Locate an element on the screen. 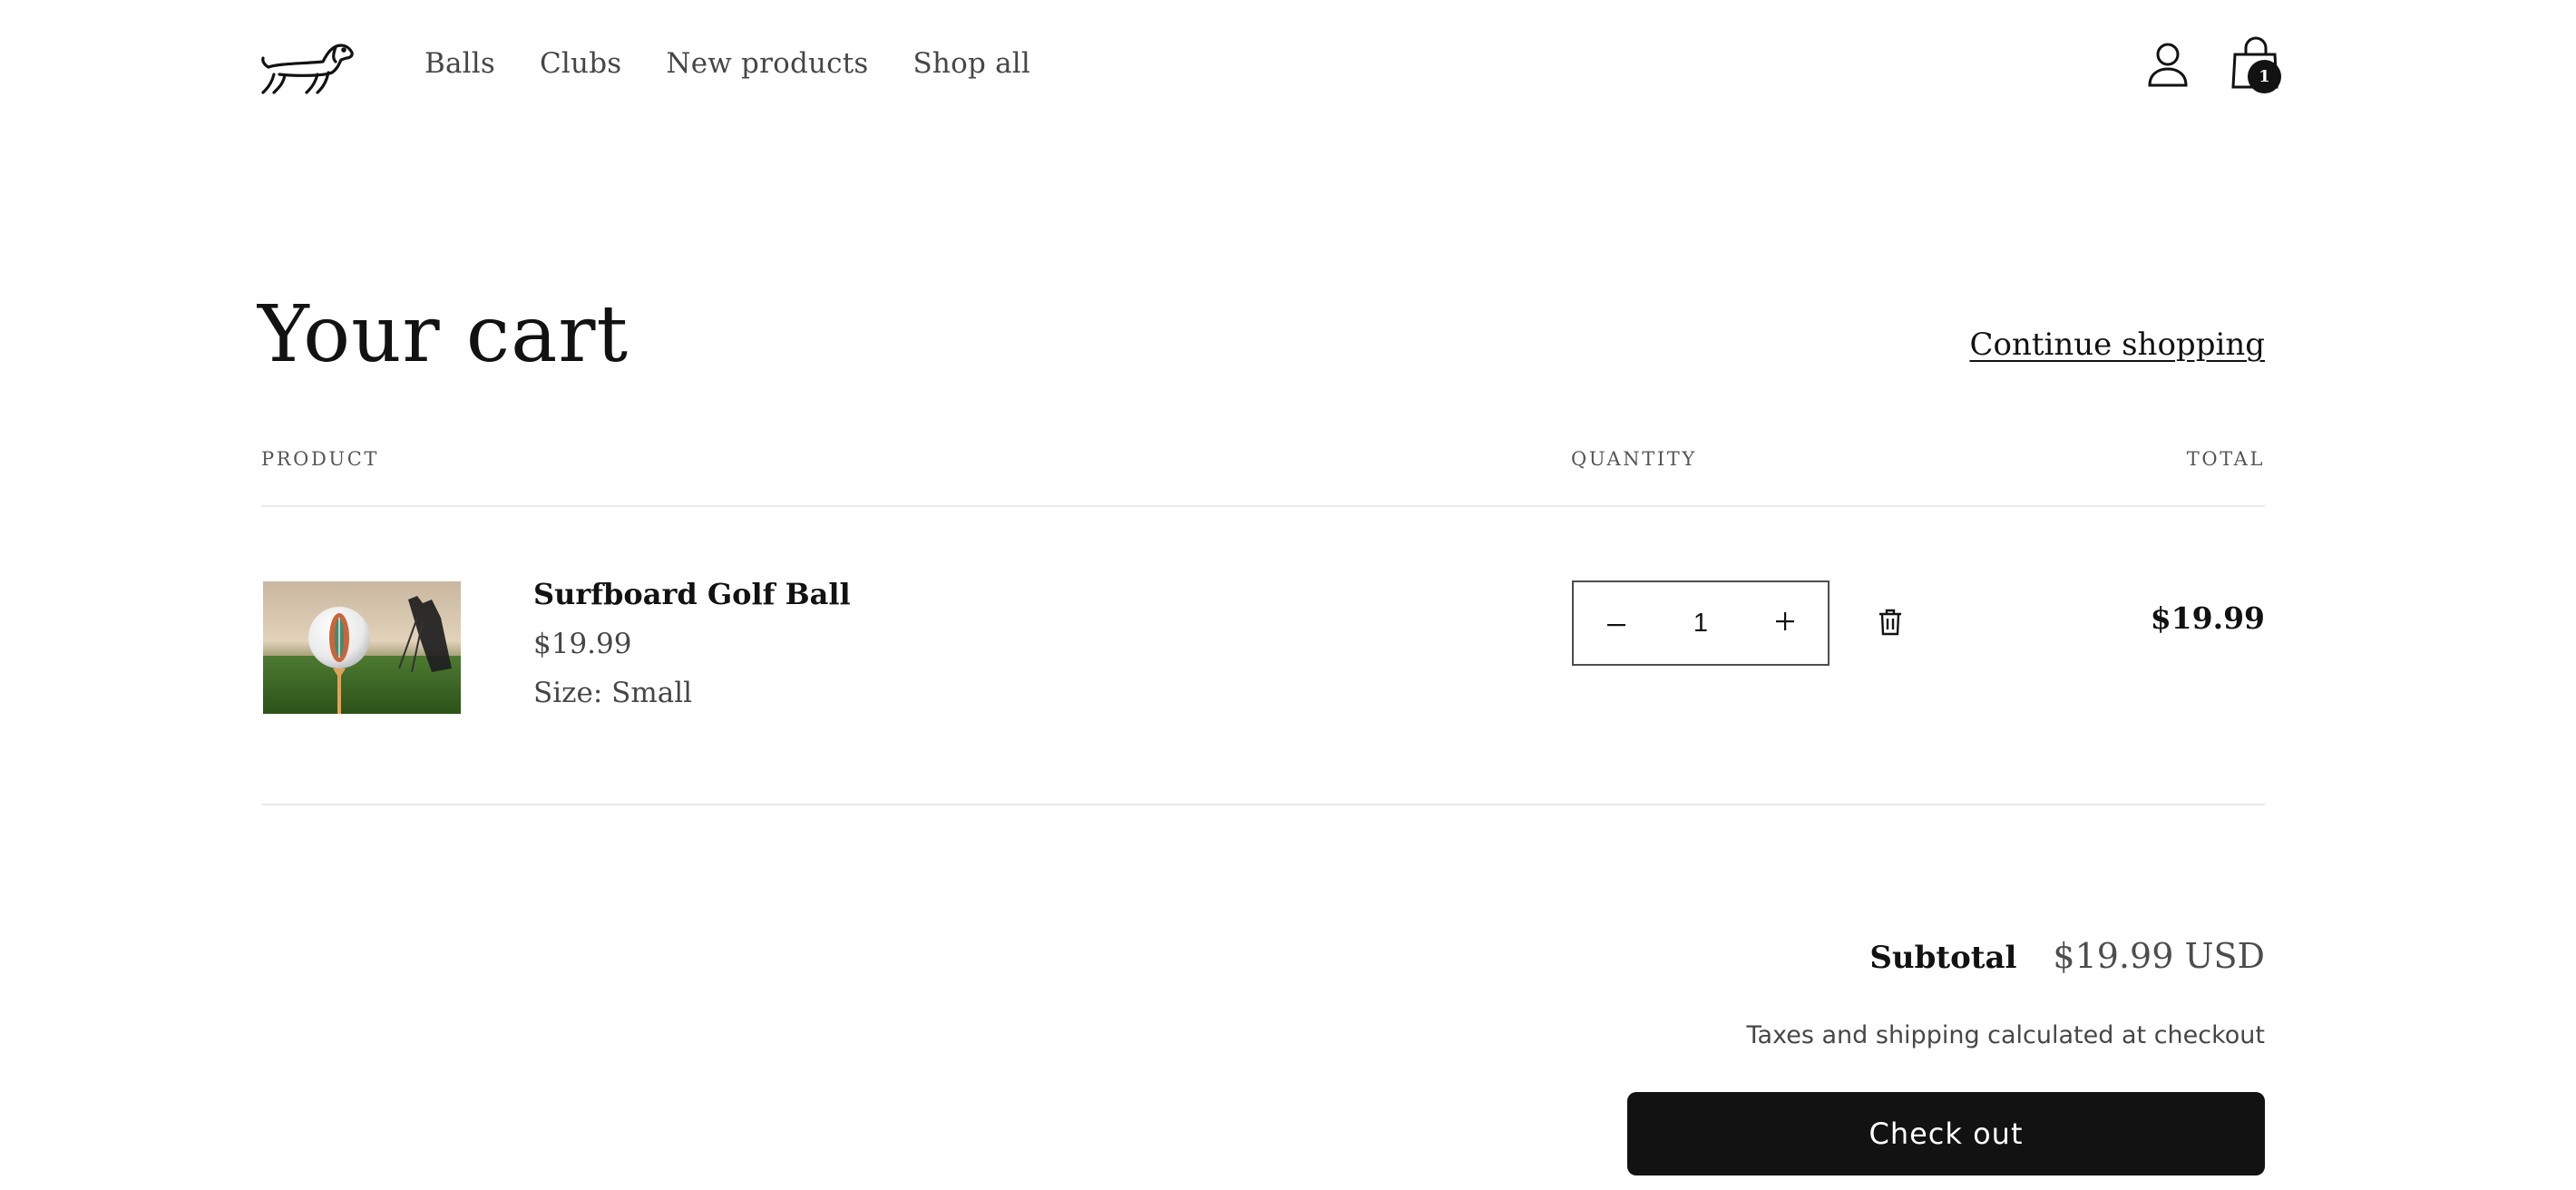 The height and width of the screenshot is (1190, 2576). quantity-input is located at coordinates (1701, 623).